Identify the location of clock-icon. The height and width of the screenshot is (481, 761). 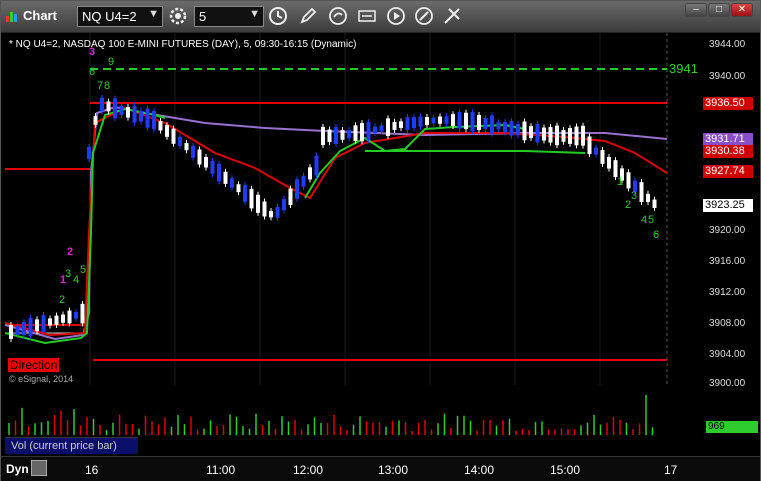
(278, 16).